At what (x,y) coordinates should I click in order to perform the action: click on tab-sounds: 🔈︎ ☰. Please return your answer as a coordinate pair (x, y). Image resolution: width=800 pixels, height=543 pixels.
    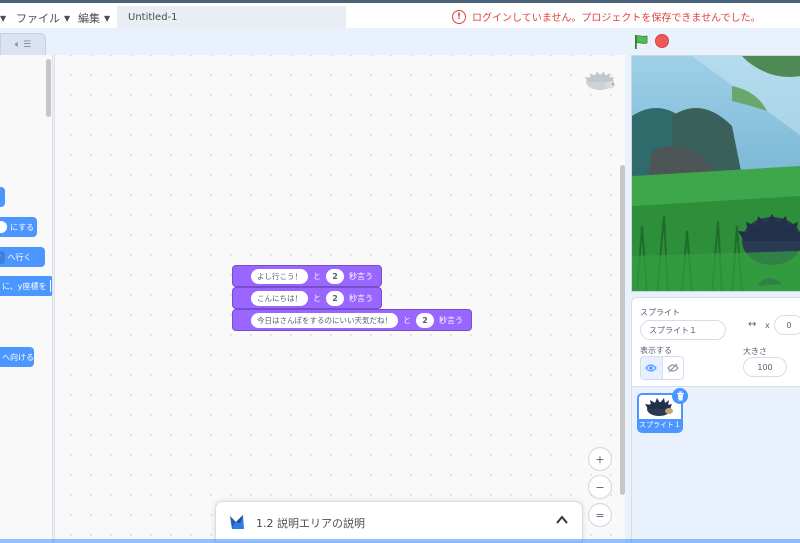
    Looking at the image, I should click on (23, 44).